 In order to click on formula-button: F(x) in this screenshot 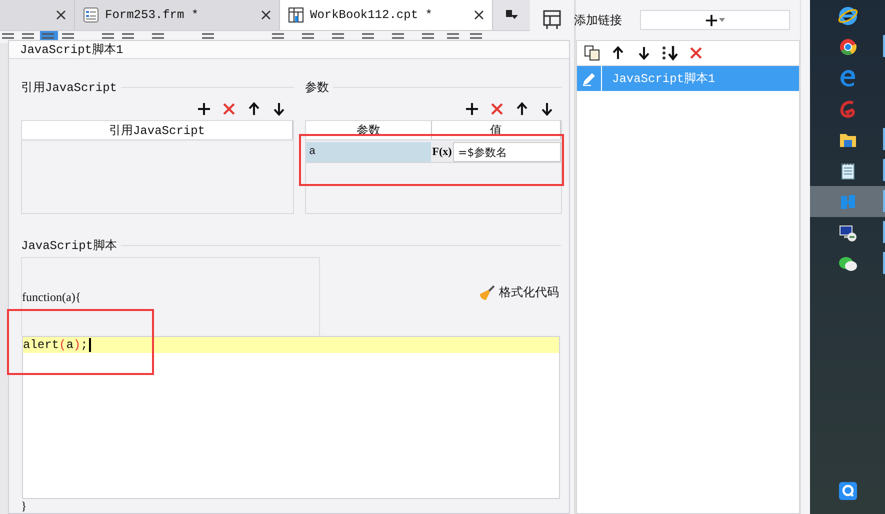, I will do `click(442, 152)`.